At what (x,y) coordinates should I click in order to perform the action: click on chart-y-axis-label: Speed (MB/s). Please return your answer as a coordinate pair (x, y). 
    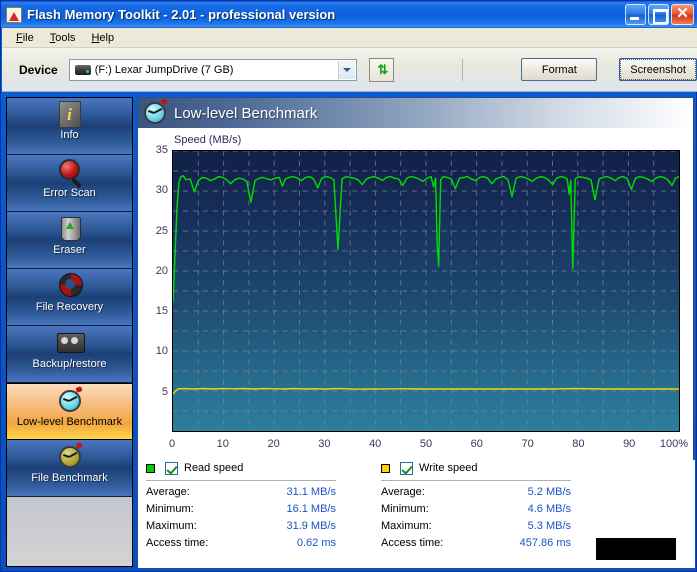
    Looking at the image, I should click on (208, 140).